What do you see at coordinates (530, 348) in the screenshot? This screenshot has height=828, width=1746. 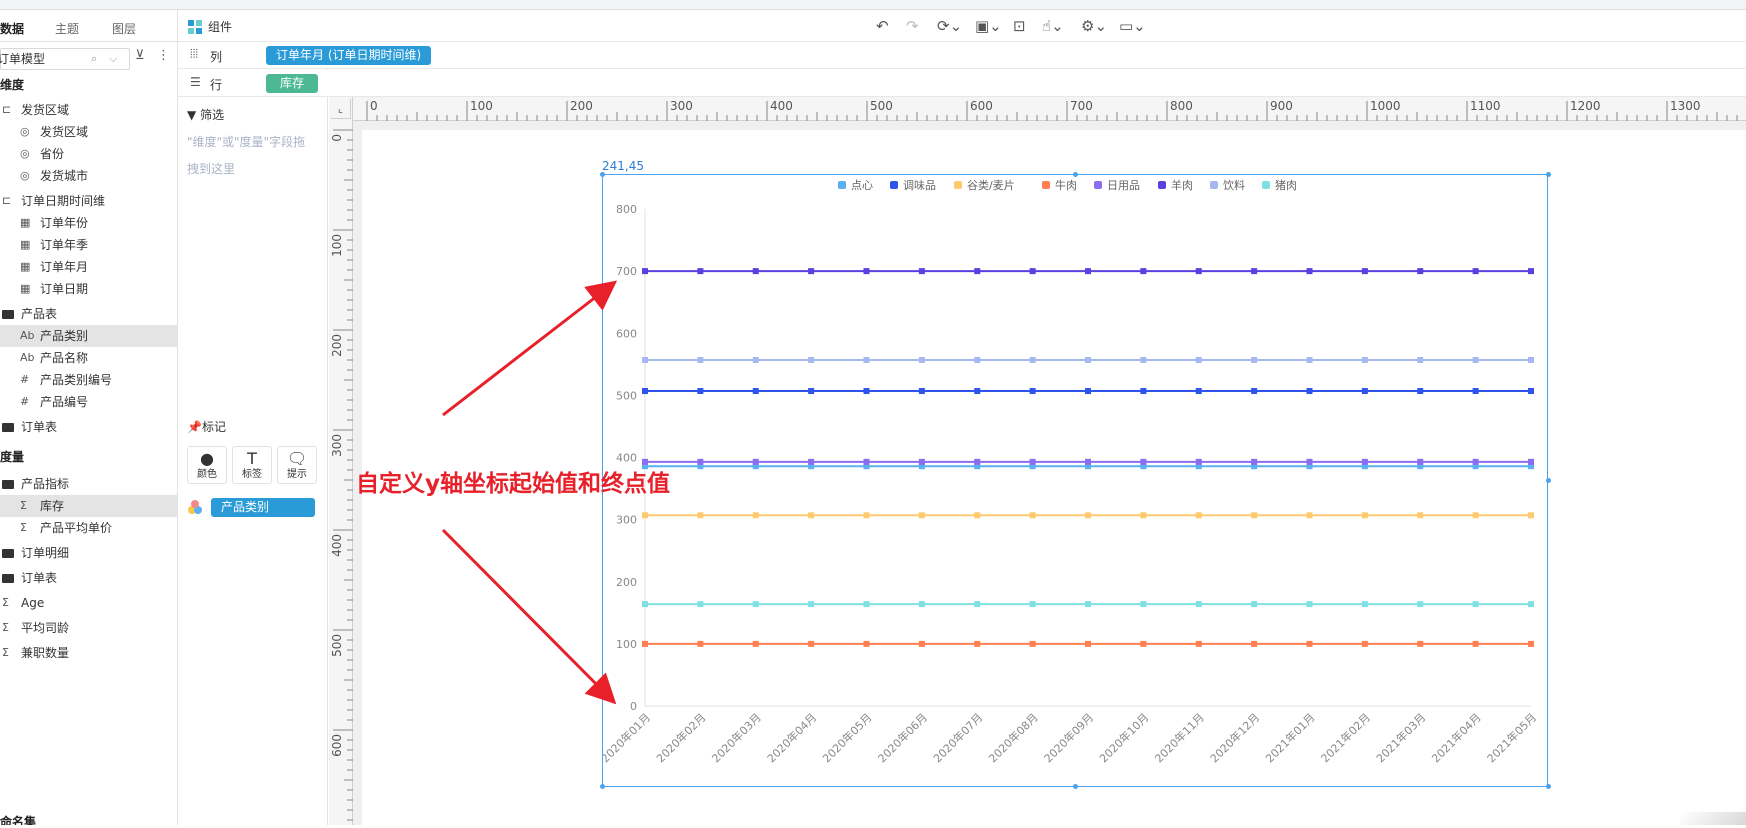 I see `arrow-to-max` at bounding box center [530, 348].